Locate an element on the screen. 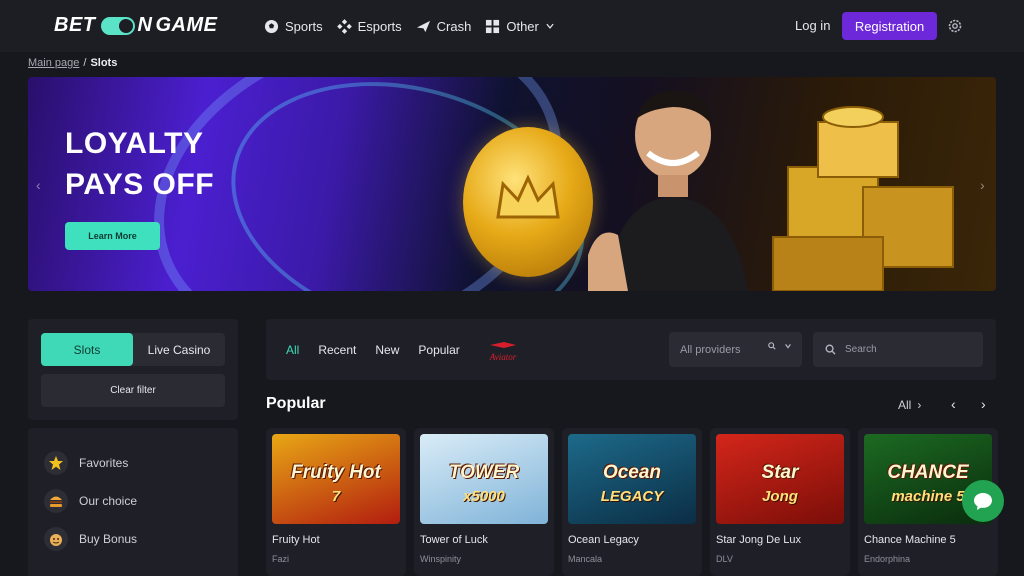 The height and width of the screenshot is (576, 1024). game-provider: DLV is located at coordinates (724, 559).